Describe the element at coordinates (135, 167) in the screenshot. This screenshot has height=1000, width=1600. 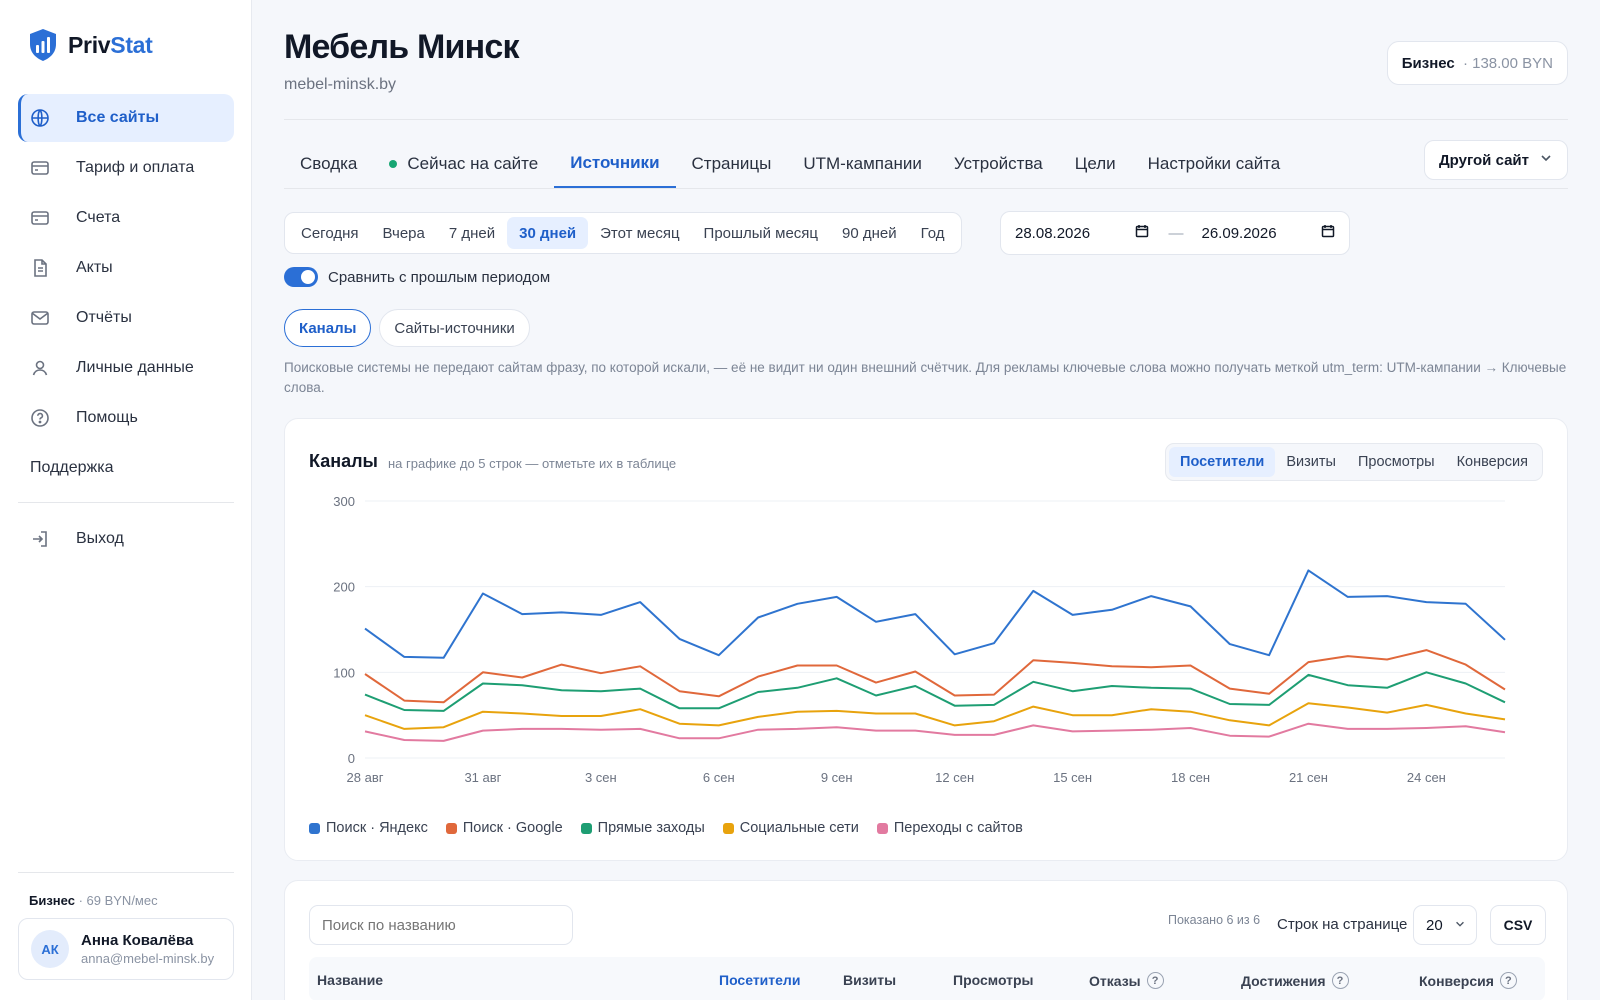
I see `sidebar-item-label: Тариф и оплата` at that location.